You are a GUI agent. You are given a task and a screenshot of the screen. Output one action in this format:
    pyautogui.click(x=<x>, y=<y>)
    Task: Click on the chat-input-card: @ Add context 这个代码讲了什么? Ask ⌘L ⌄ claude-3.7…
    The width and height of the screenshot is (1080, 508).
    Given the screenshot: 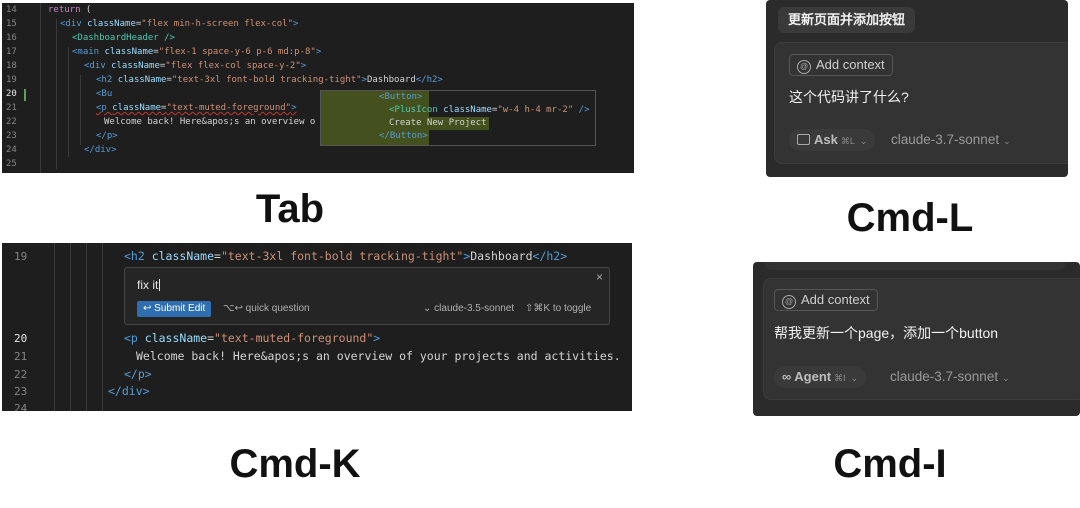 What is the action you would take?
    pyautogui.click(x=921, y=103)
    